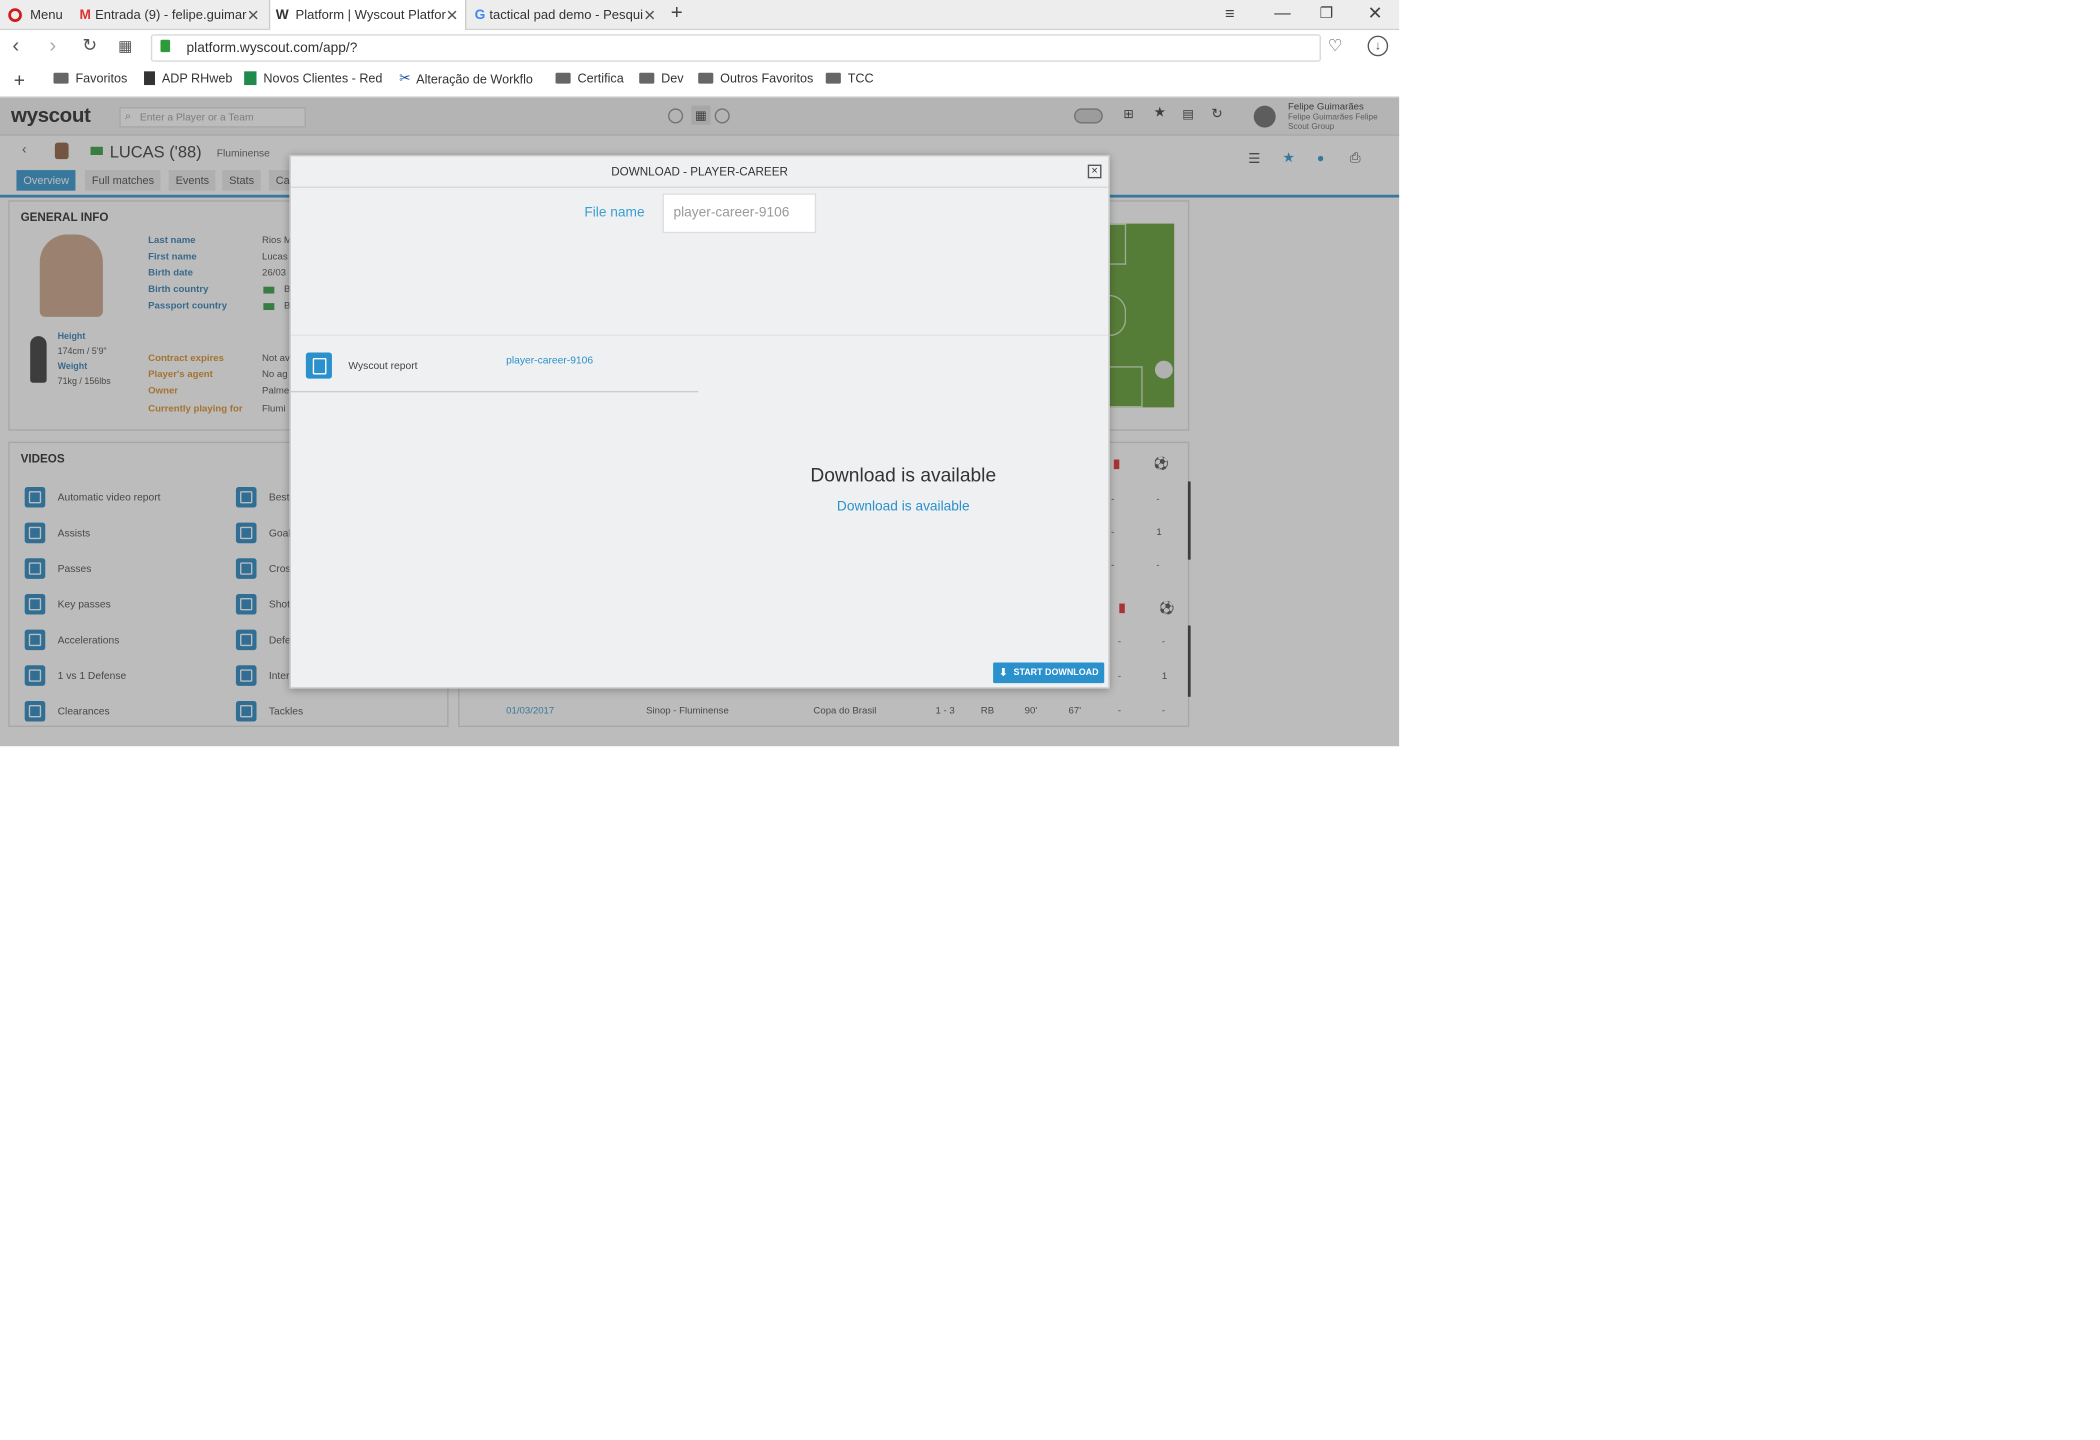  What do you see at coordinates (1003, 672) in the screenshot?
I see `download-arrow-icon: ⬇` at bounding box center [1003, 672].